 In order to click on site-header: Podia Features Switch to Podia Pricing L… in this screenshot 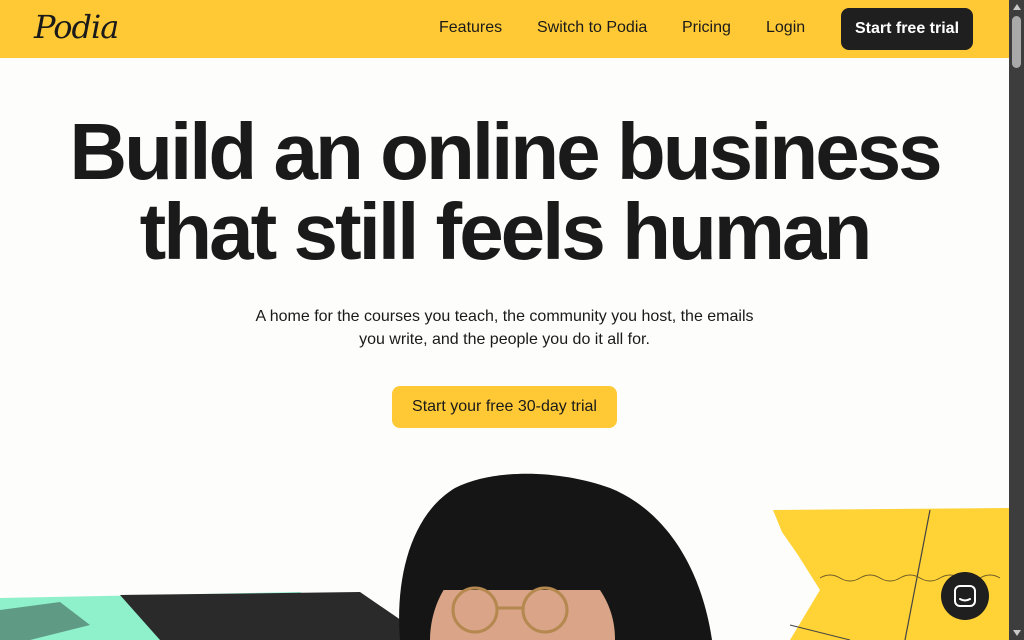, I will do `click(504, 29)`.